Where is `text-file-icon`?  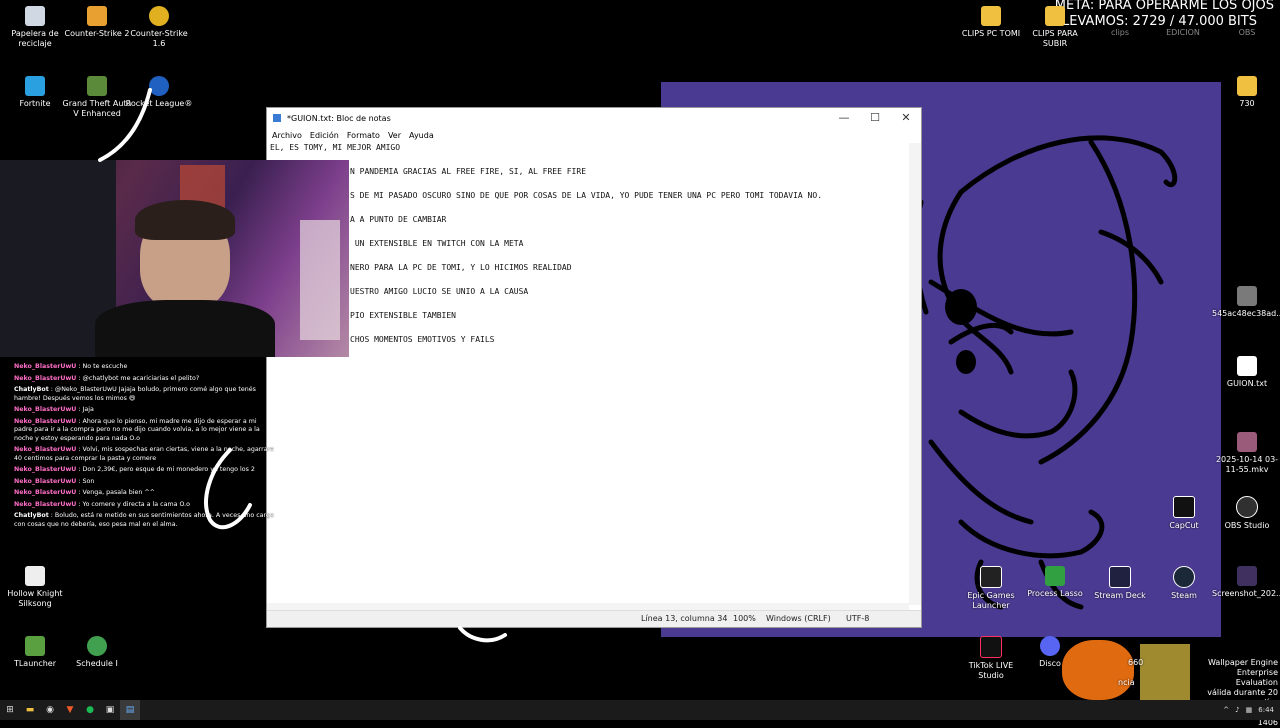 text-file-icon is located at coordinates (1247, 366).